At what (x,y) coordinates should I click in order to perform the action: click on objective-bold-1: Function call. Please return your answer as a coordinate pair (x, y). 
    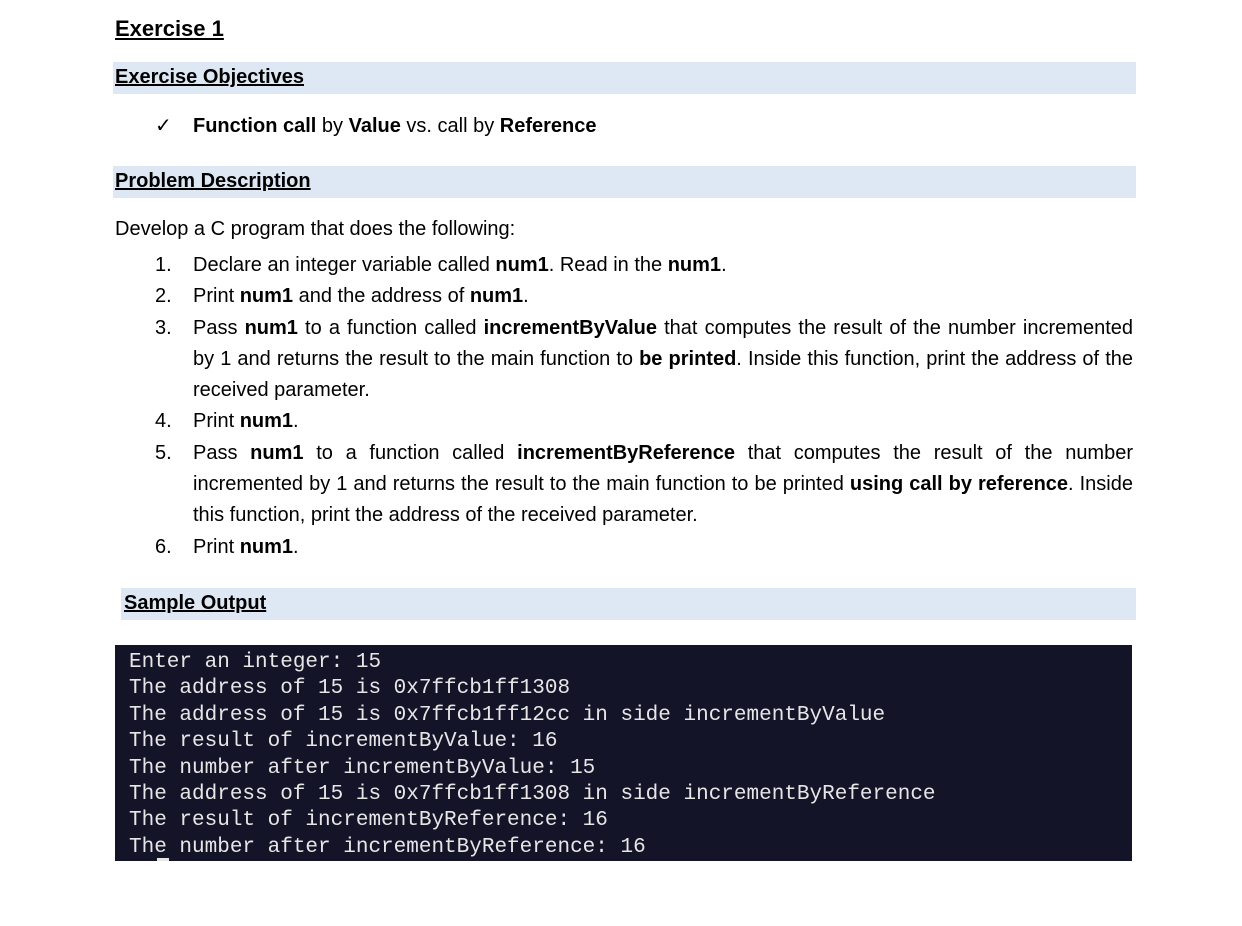
    Looking at the image, I should click on (255, 126).